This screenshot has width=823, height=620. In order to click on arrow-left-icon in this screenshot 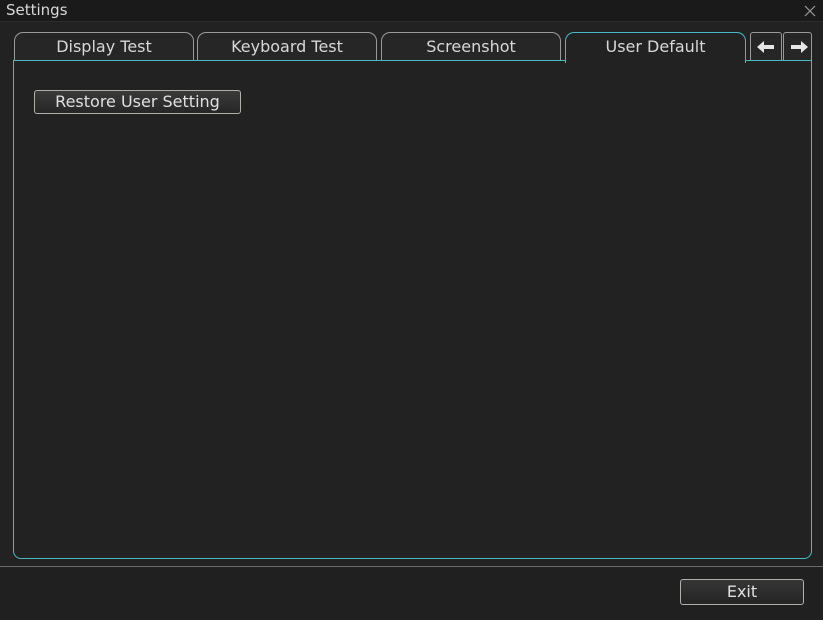, I will do `click(765, 47)`.